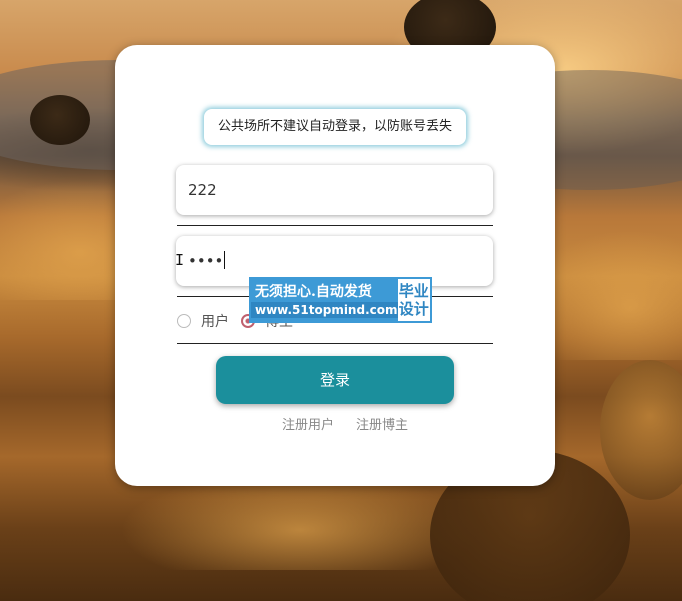 This screenshot has width=682, height=601. Describe the element at coordinates (180, 260) in the screenshot. I see `ibeam-cursor-icon: I` at that location.